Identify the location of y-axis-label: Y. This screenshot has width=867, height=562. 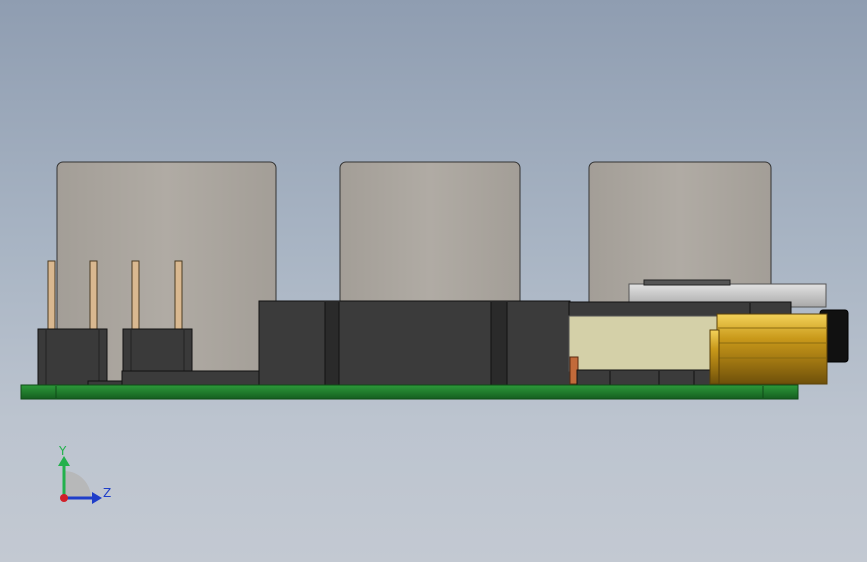
(62, 451).